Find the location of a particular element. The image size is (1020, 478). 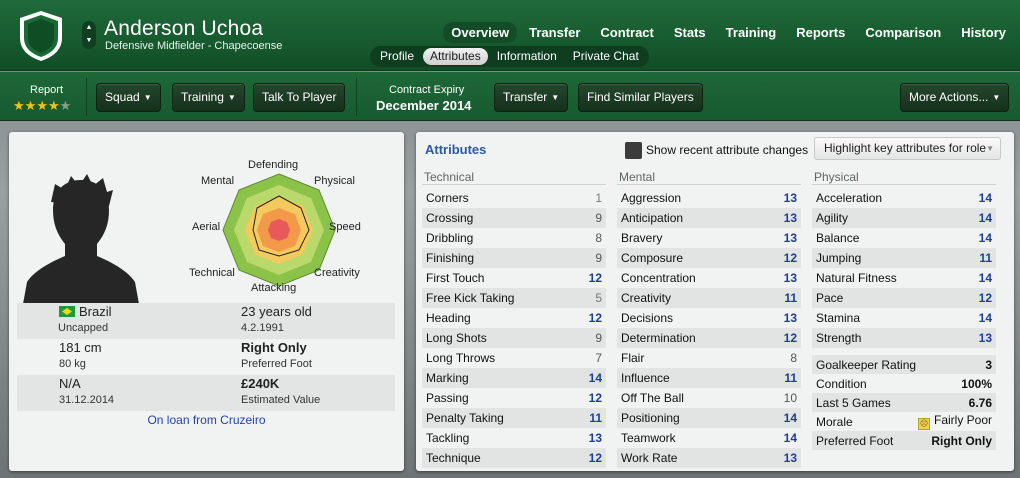

training-button: Training ▼ is located at coordinates (208, 97).